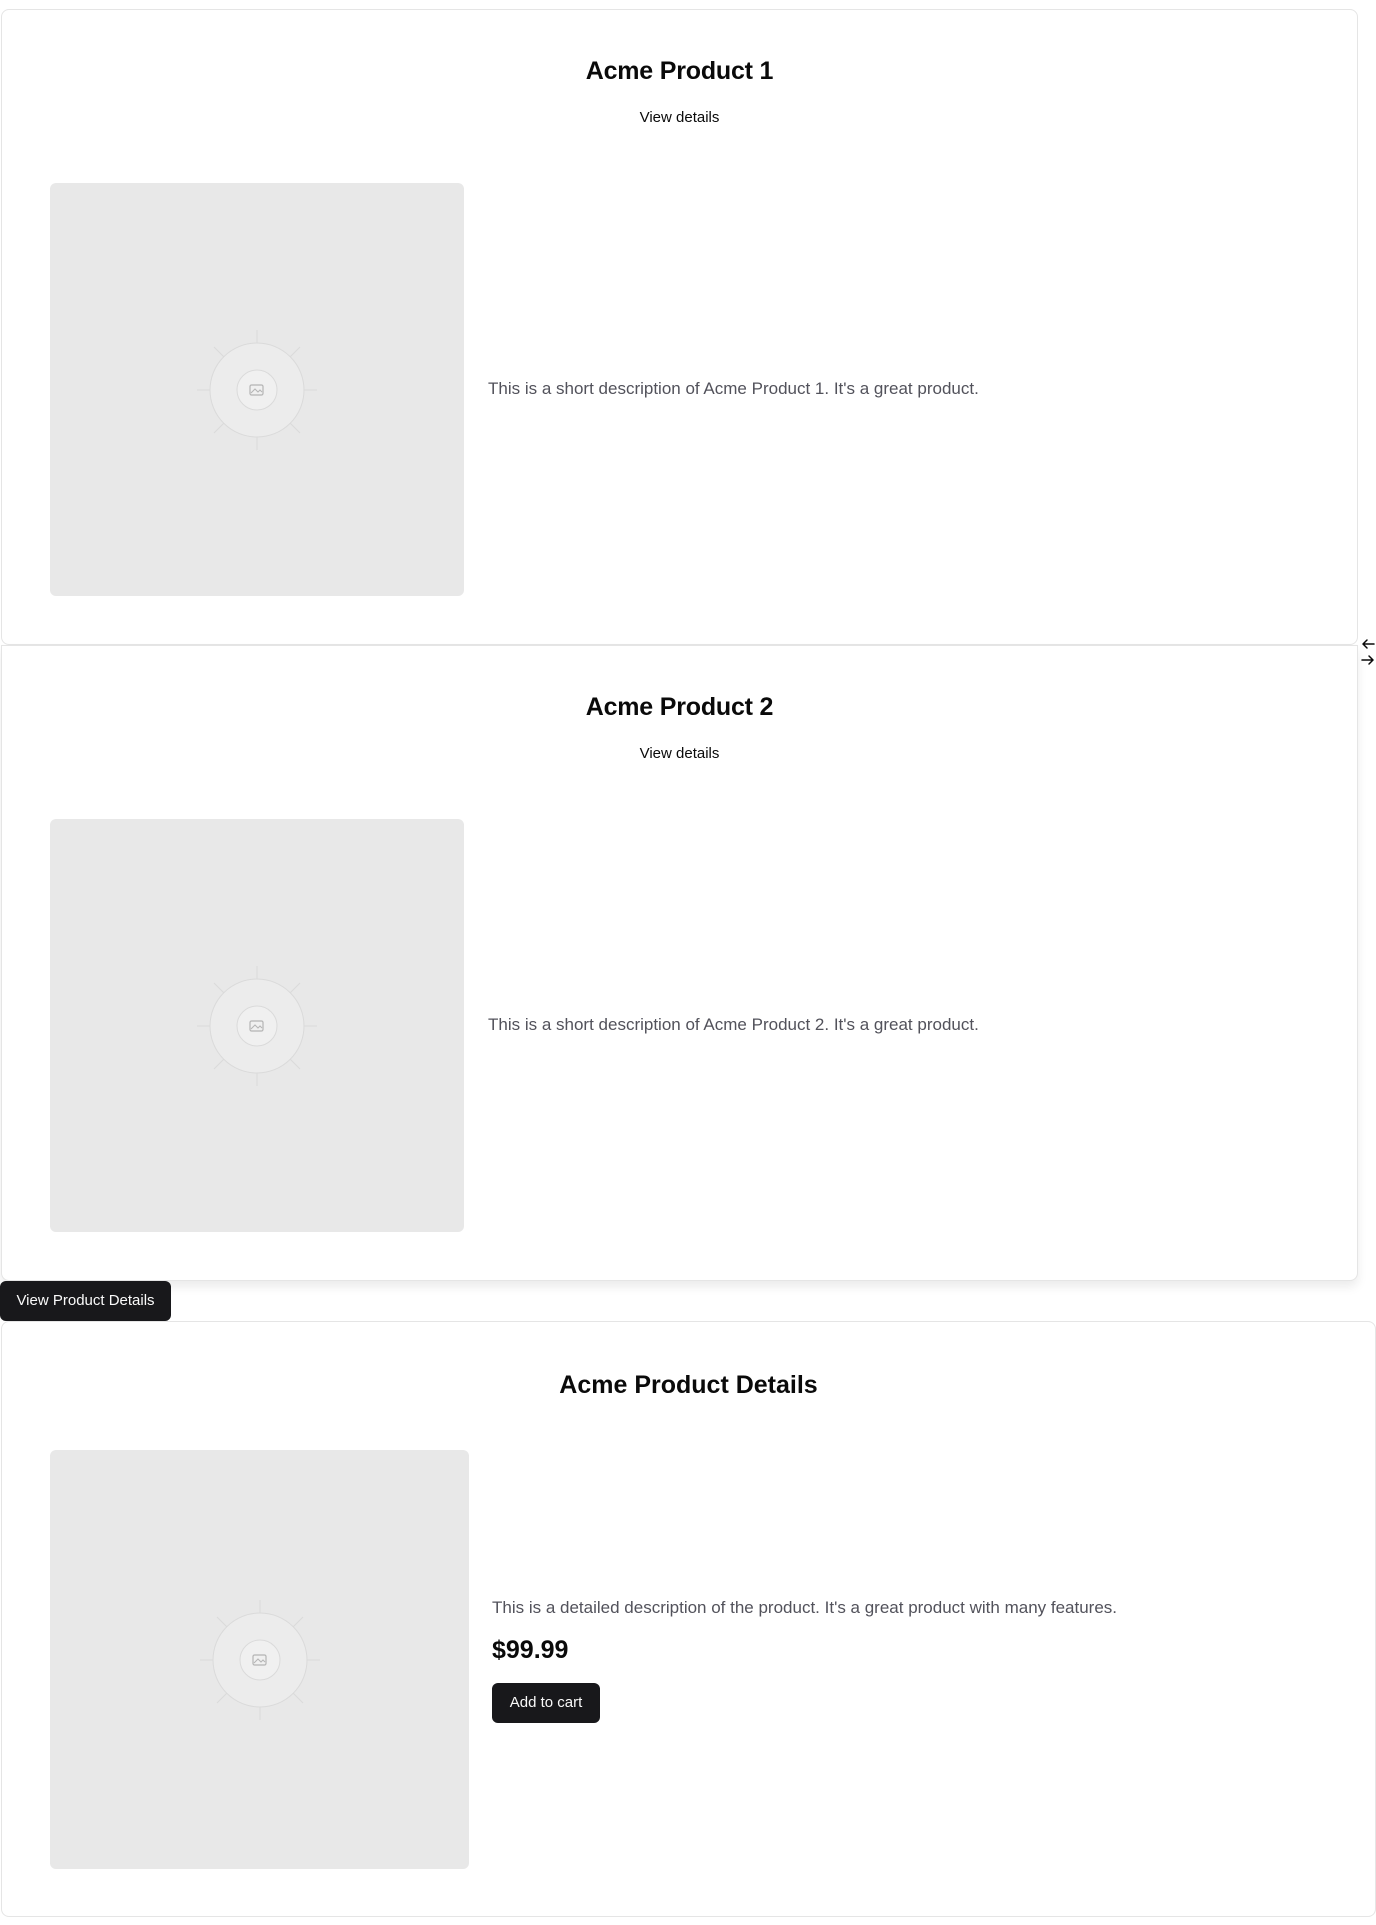 The image size is (1376, 1925). I want to click on product-title: Acme Product 2, so click(679, 707).